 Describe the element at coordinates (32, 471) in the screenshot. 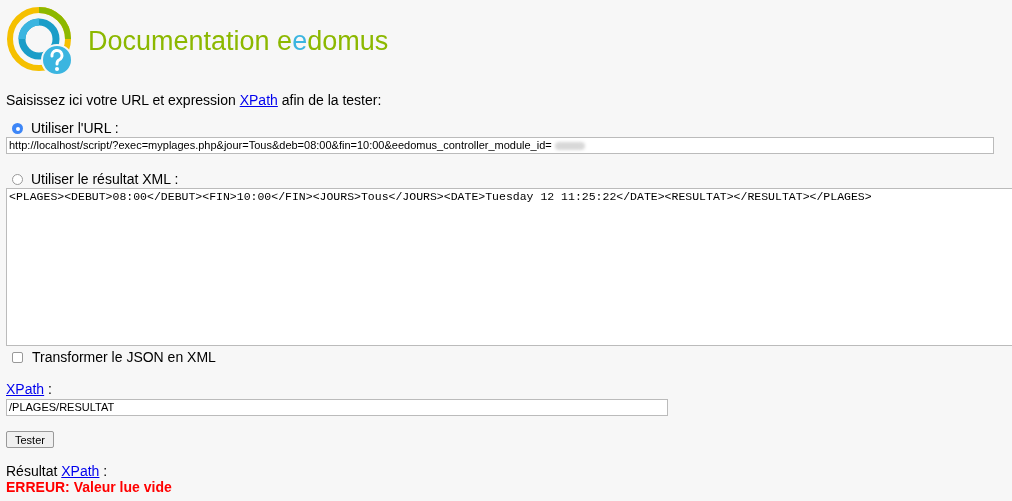

I see `result-label: Résultat` at that location.